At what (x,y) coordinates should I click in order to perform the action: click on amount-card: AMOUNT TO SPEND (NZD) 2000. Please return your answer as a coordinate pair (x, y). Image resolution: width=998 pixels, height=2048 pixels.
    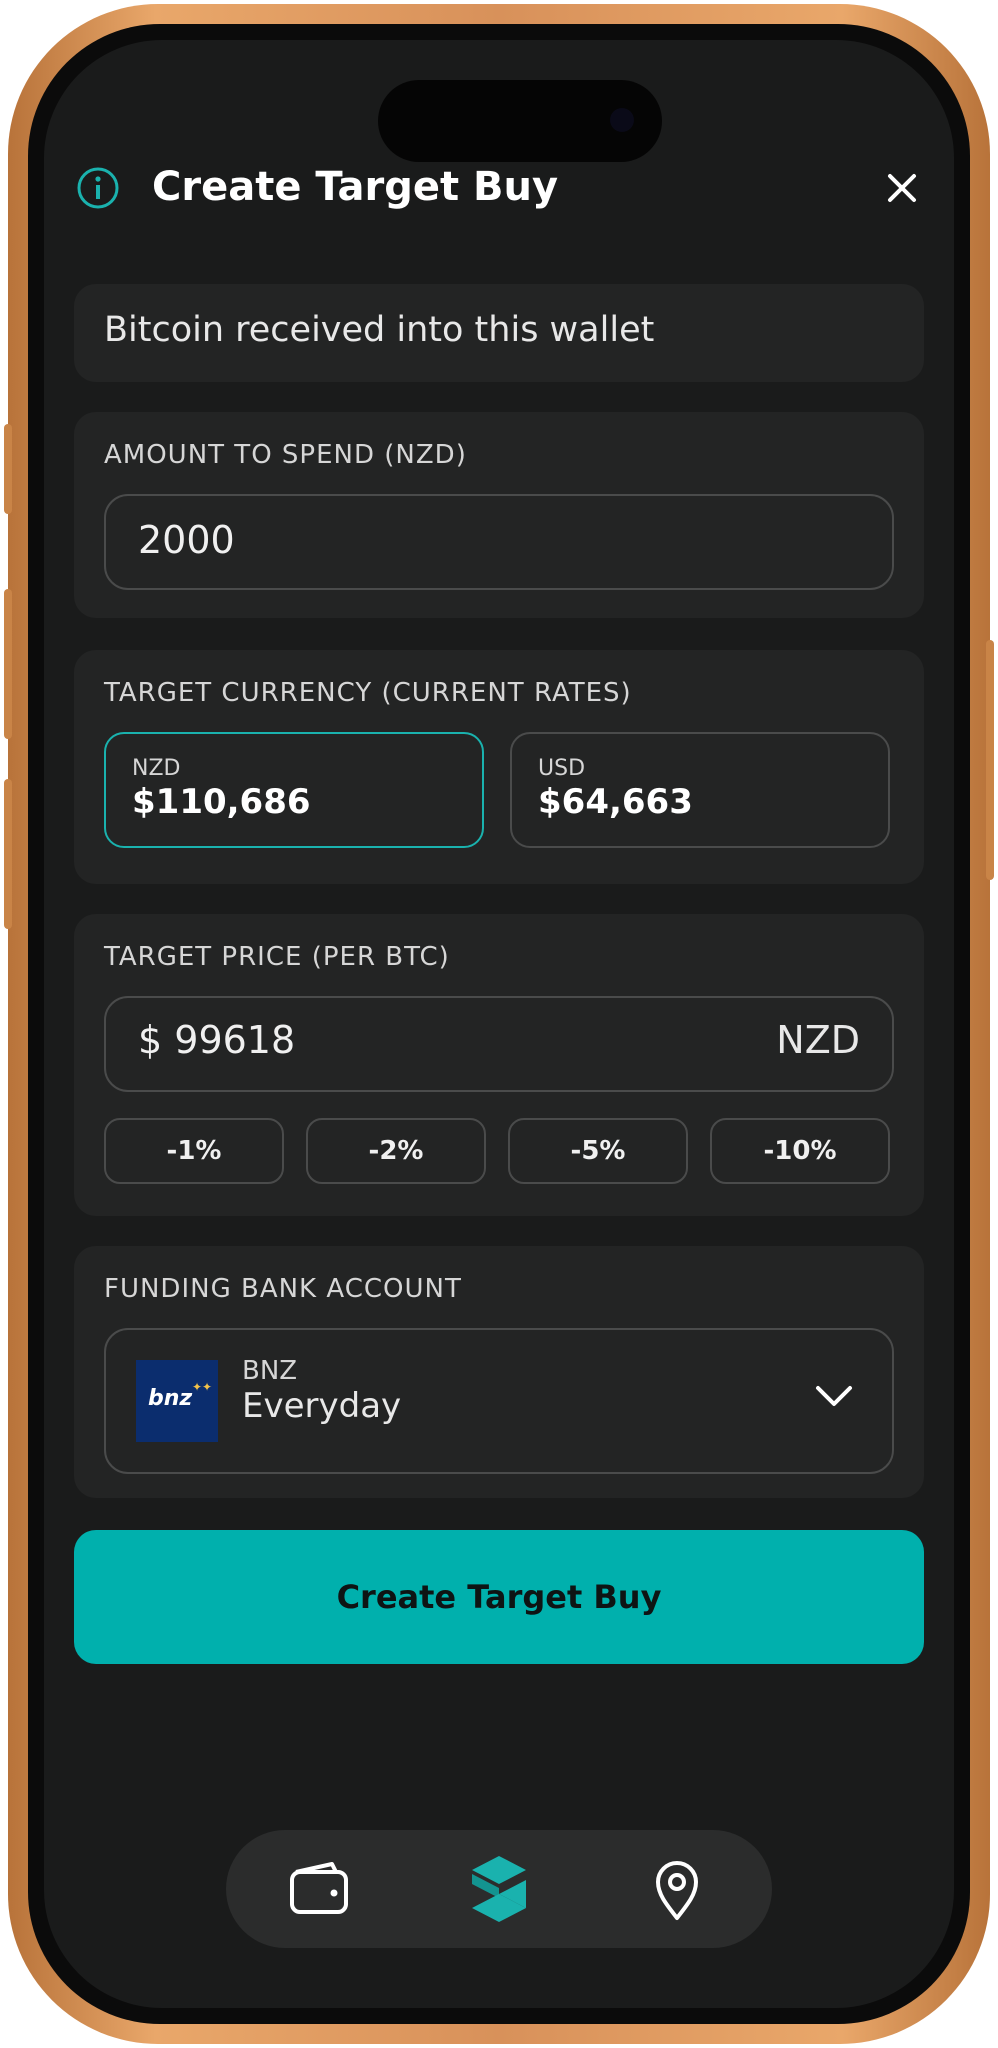
    Looking at the image, I should click on (499, 515).